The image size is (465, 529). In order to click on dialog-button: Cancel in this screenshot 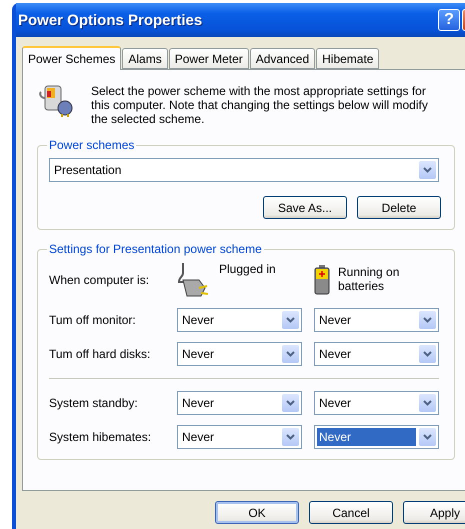, I will do `click(351, 512)`.